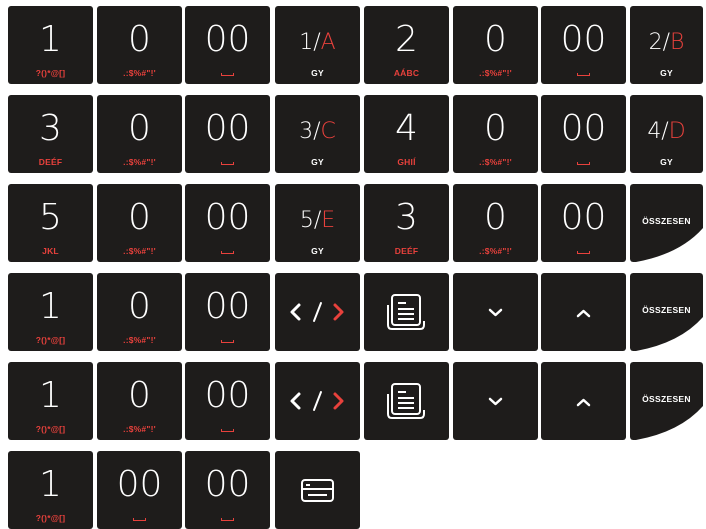 Image resolution: width=706 pixels, height=529 pixels. I want to click on key-3-C: 3/C GY, so click(317, 134).